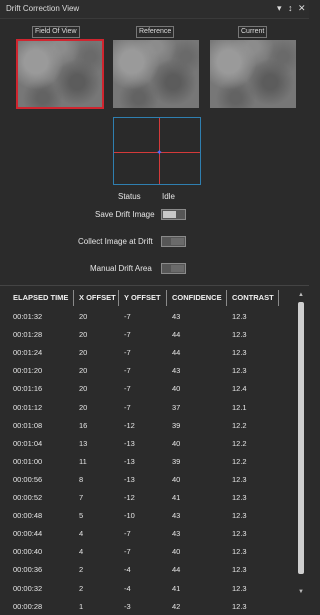 This screenshot has height=615, width=320. Describe the element at coordinates (253, 74) in the screenshot. I see `current-image` at that location.